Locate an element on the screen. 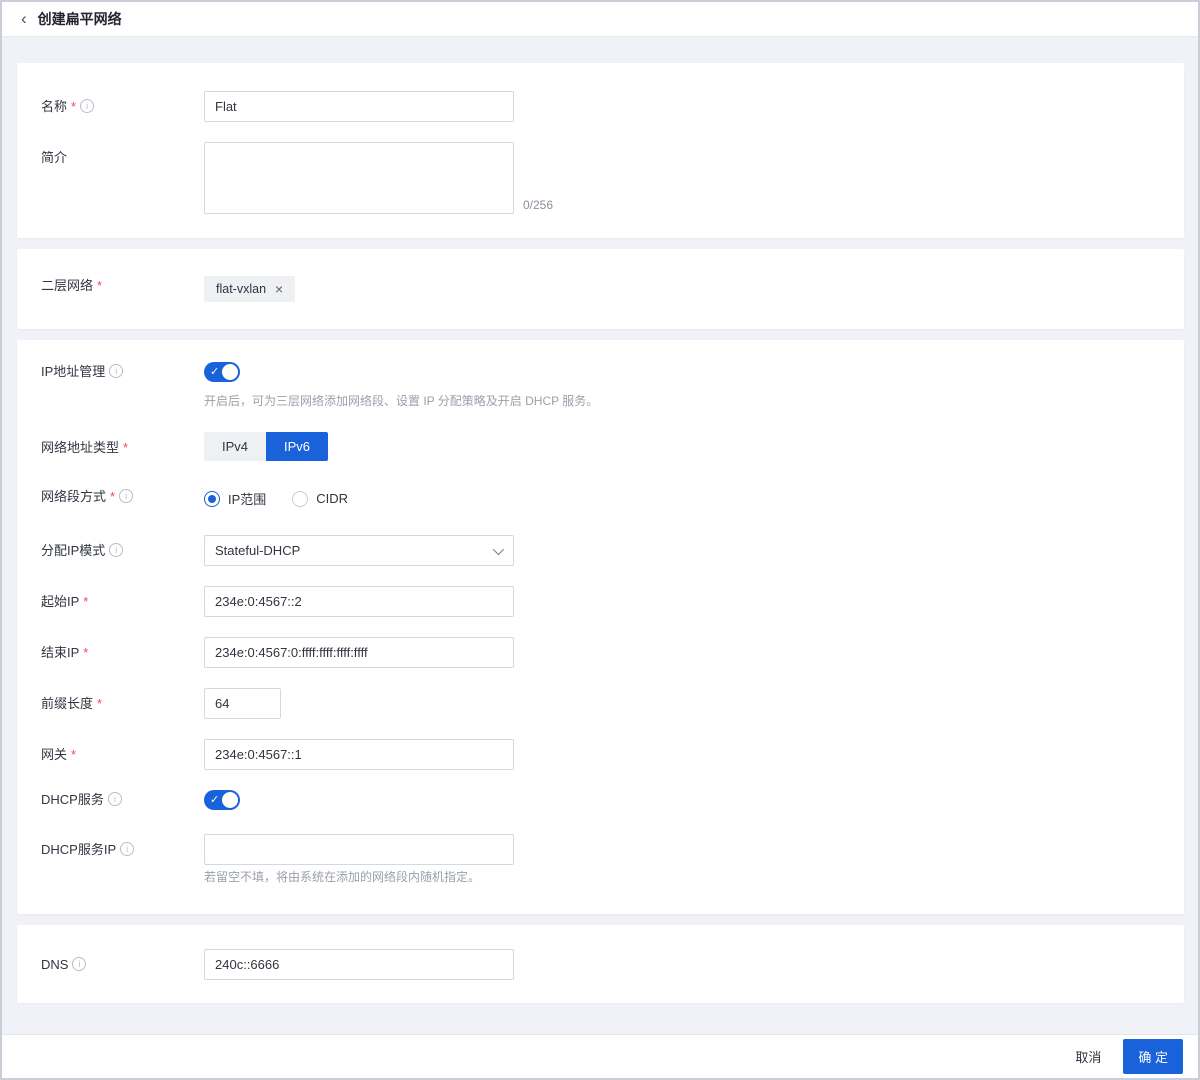 The image size is (1200, 1080). form-row-description: 简介 0/256 is located at coordinates (600, 178).